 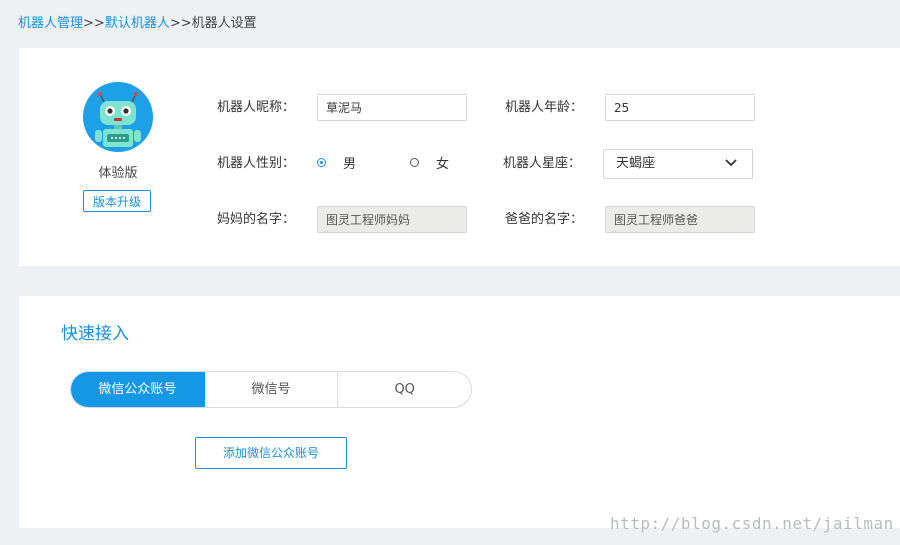 I want to click on radio-unchecked-icon, so click(x=414, y=162).